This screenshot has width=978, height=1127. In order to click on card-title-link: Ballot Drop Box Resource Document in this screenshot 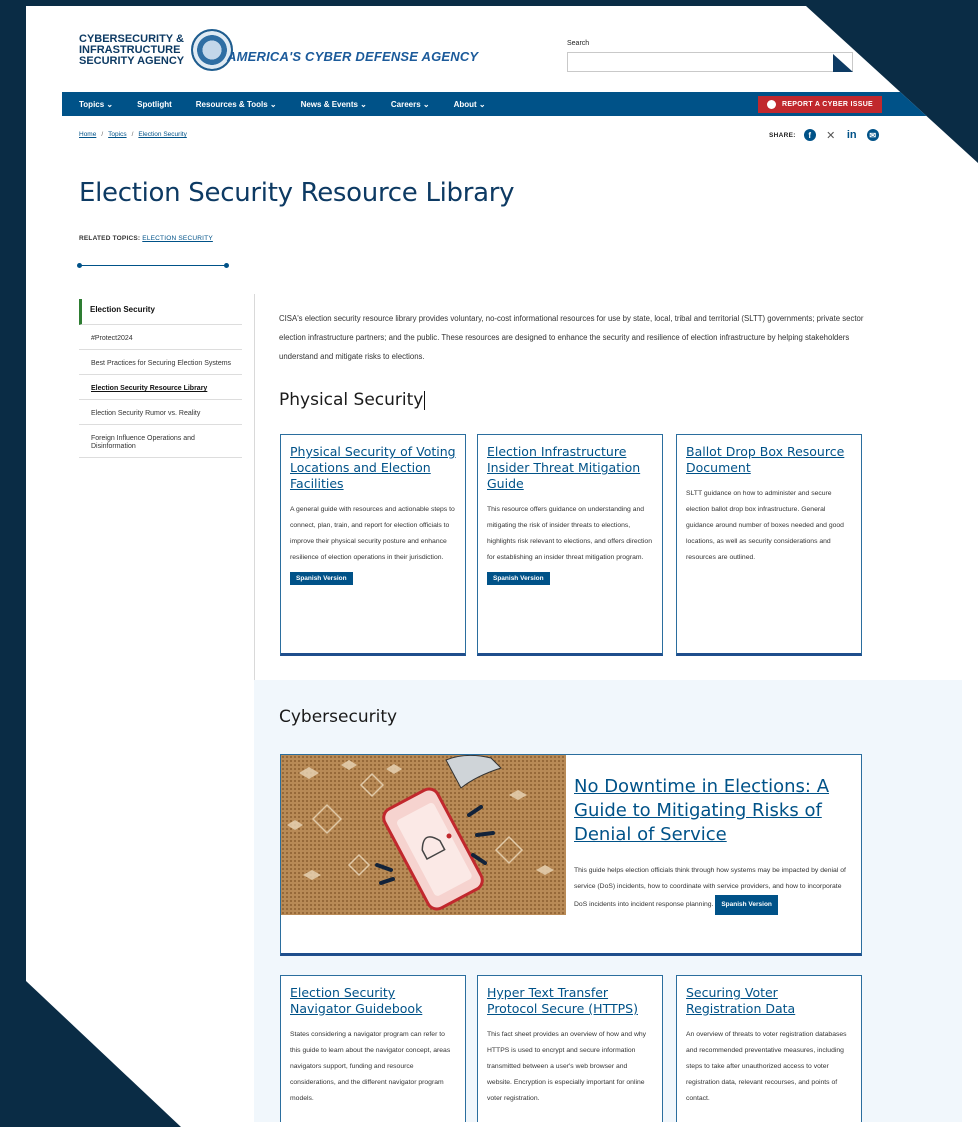, I will do `click(769, 460)`.